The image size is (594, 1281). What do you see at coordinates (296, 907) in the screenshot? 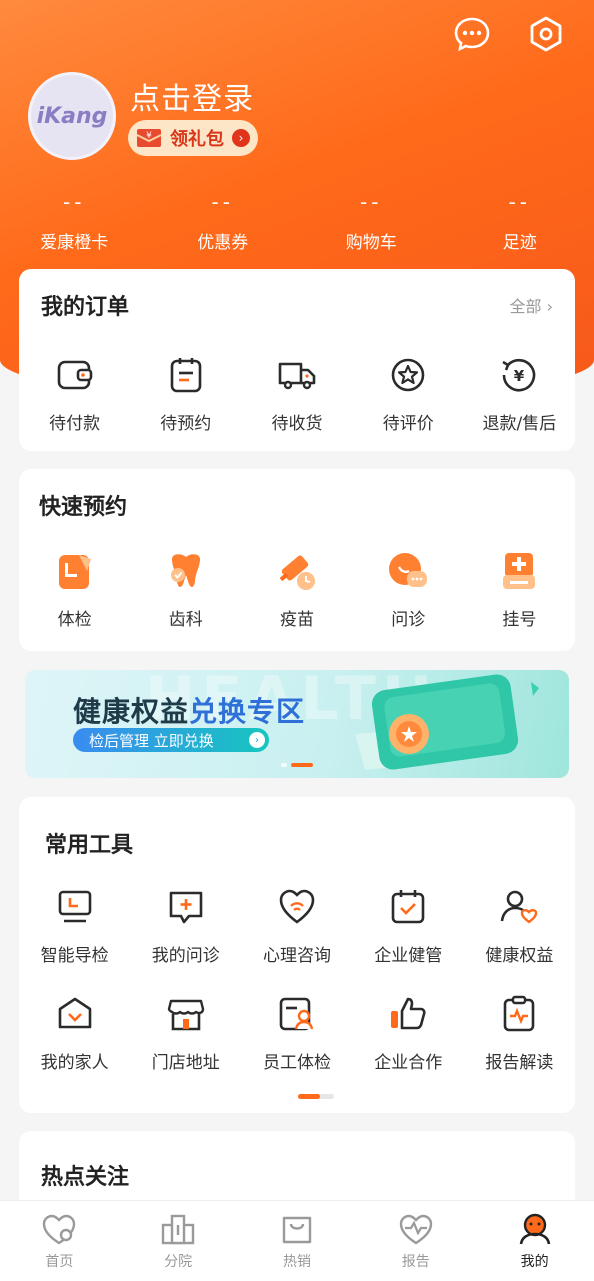
I see `heart-wifi-icon` at bounding box center [296, 907].